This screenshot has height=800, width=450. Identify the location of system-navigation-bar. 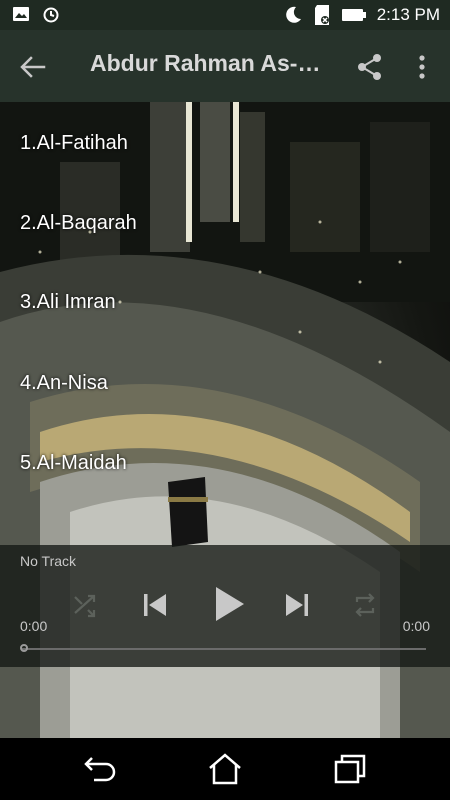
(225, 769).